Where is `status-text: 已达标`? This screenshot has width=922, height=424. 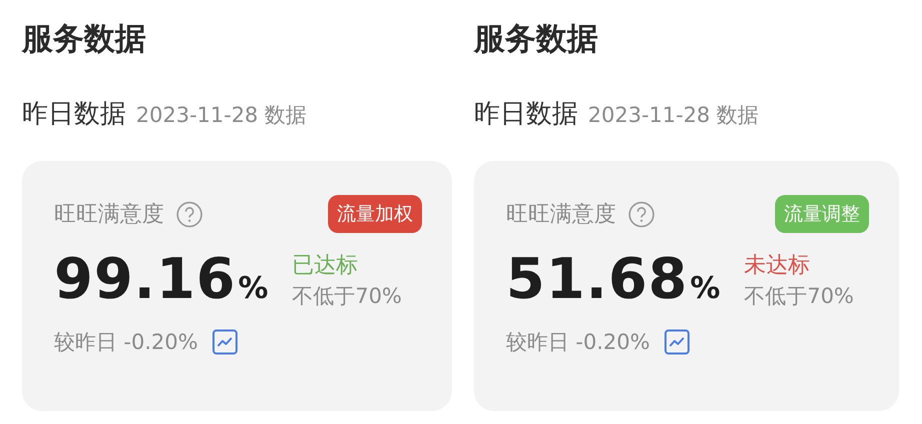 status-text: 已达标 is located at coordinates (326, 266).